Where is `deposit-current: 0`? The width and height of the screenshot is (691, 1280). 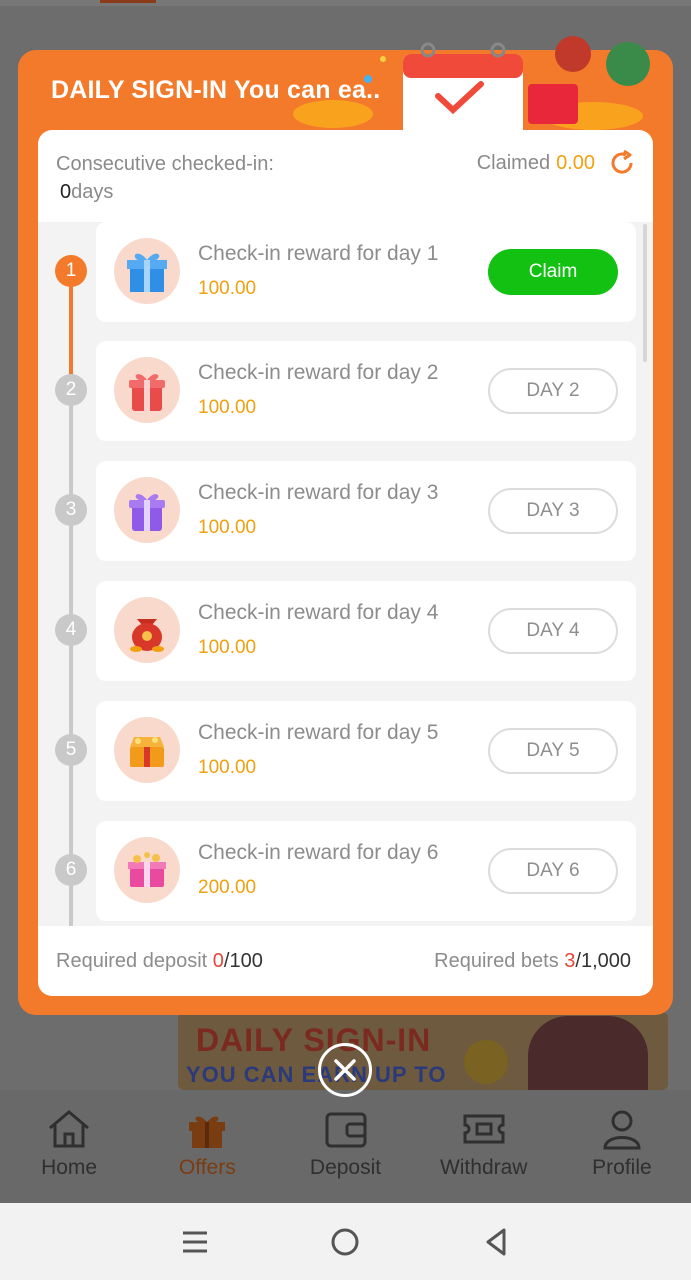
deposit-current: 0 is located at coordinates (218, 961).